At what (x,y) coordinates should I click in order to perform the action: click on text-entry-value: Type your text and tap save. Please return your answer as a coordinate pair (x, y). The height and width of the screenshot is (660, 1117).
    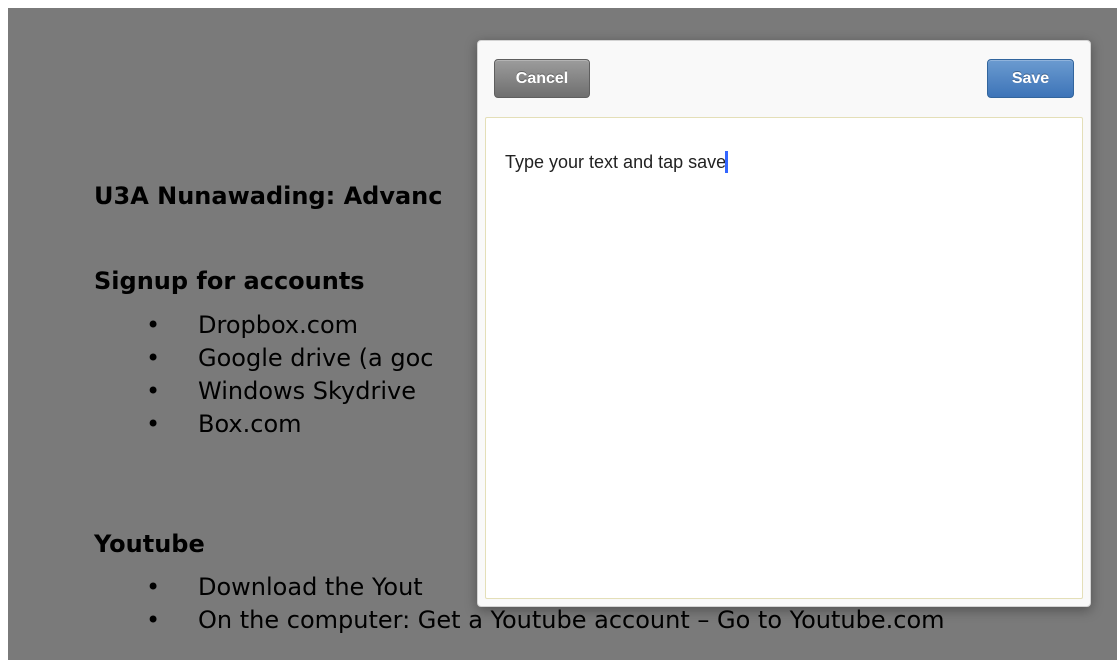
    Looking at the image, I should click on (616, 162).